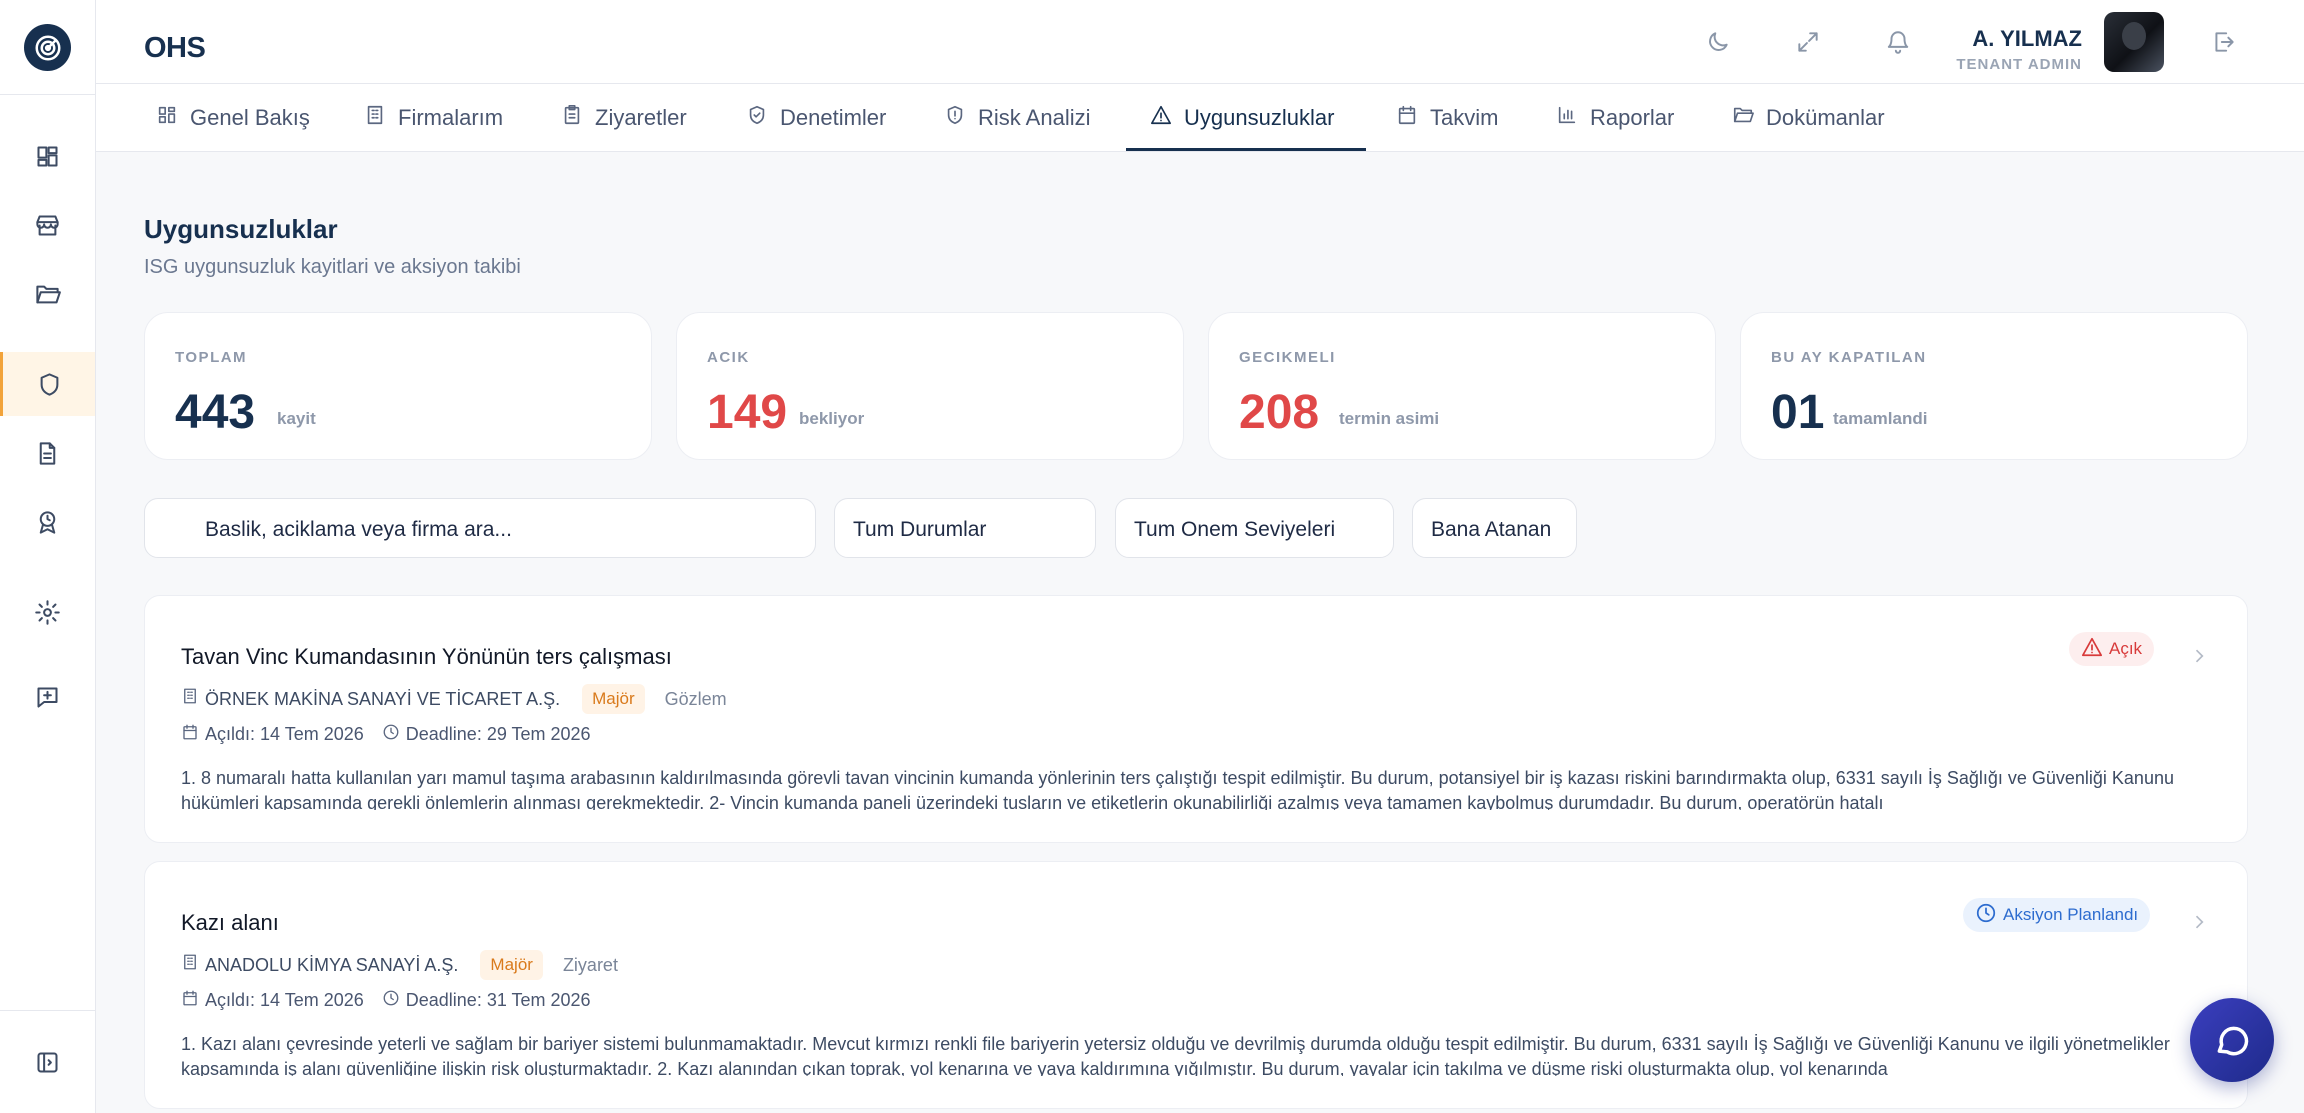  I want to click on fullscreen-button, so click(1808, 42).